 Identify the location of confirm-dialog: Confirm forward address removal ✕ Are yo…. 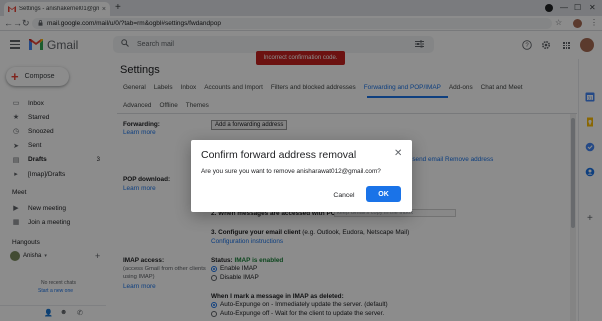
(301, 176).